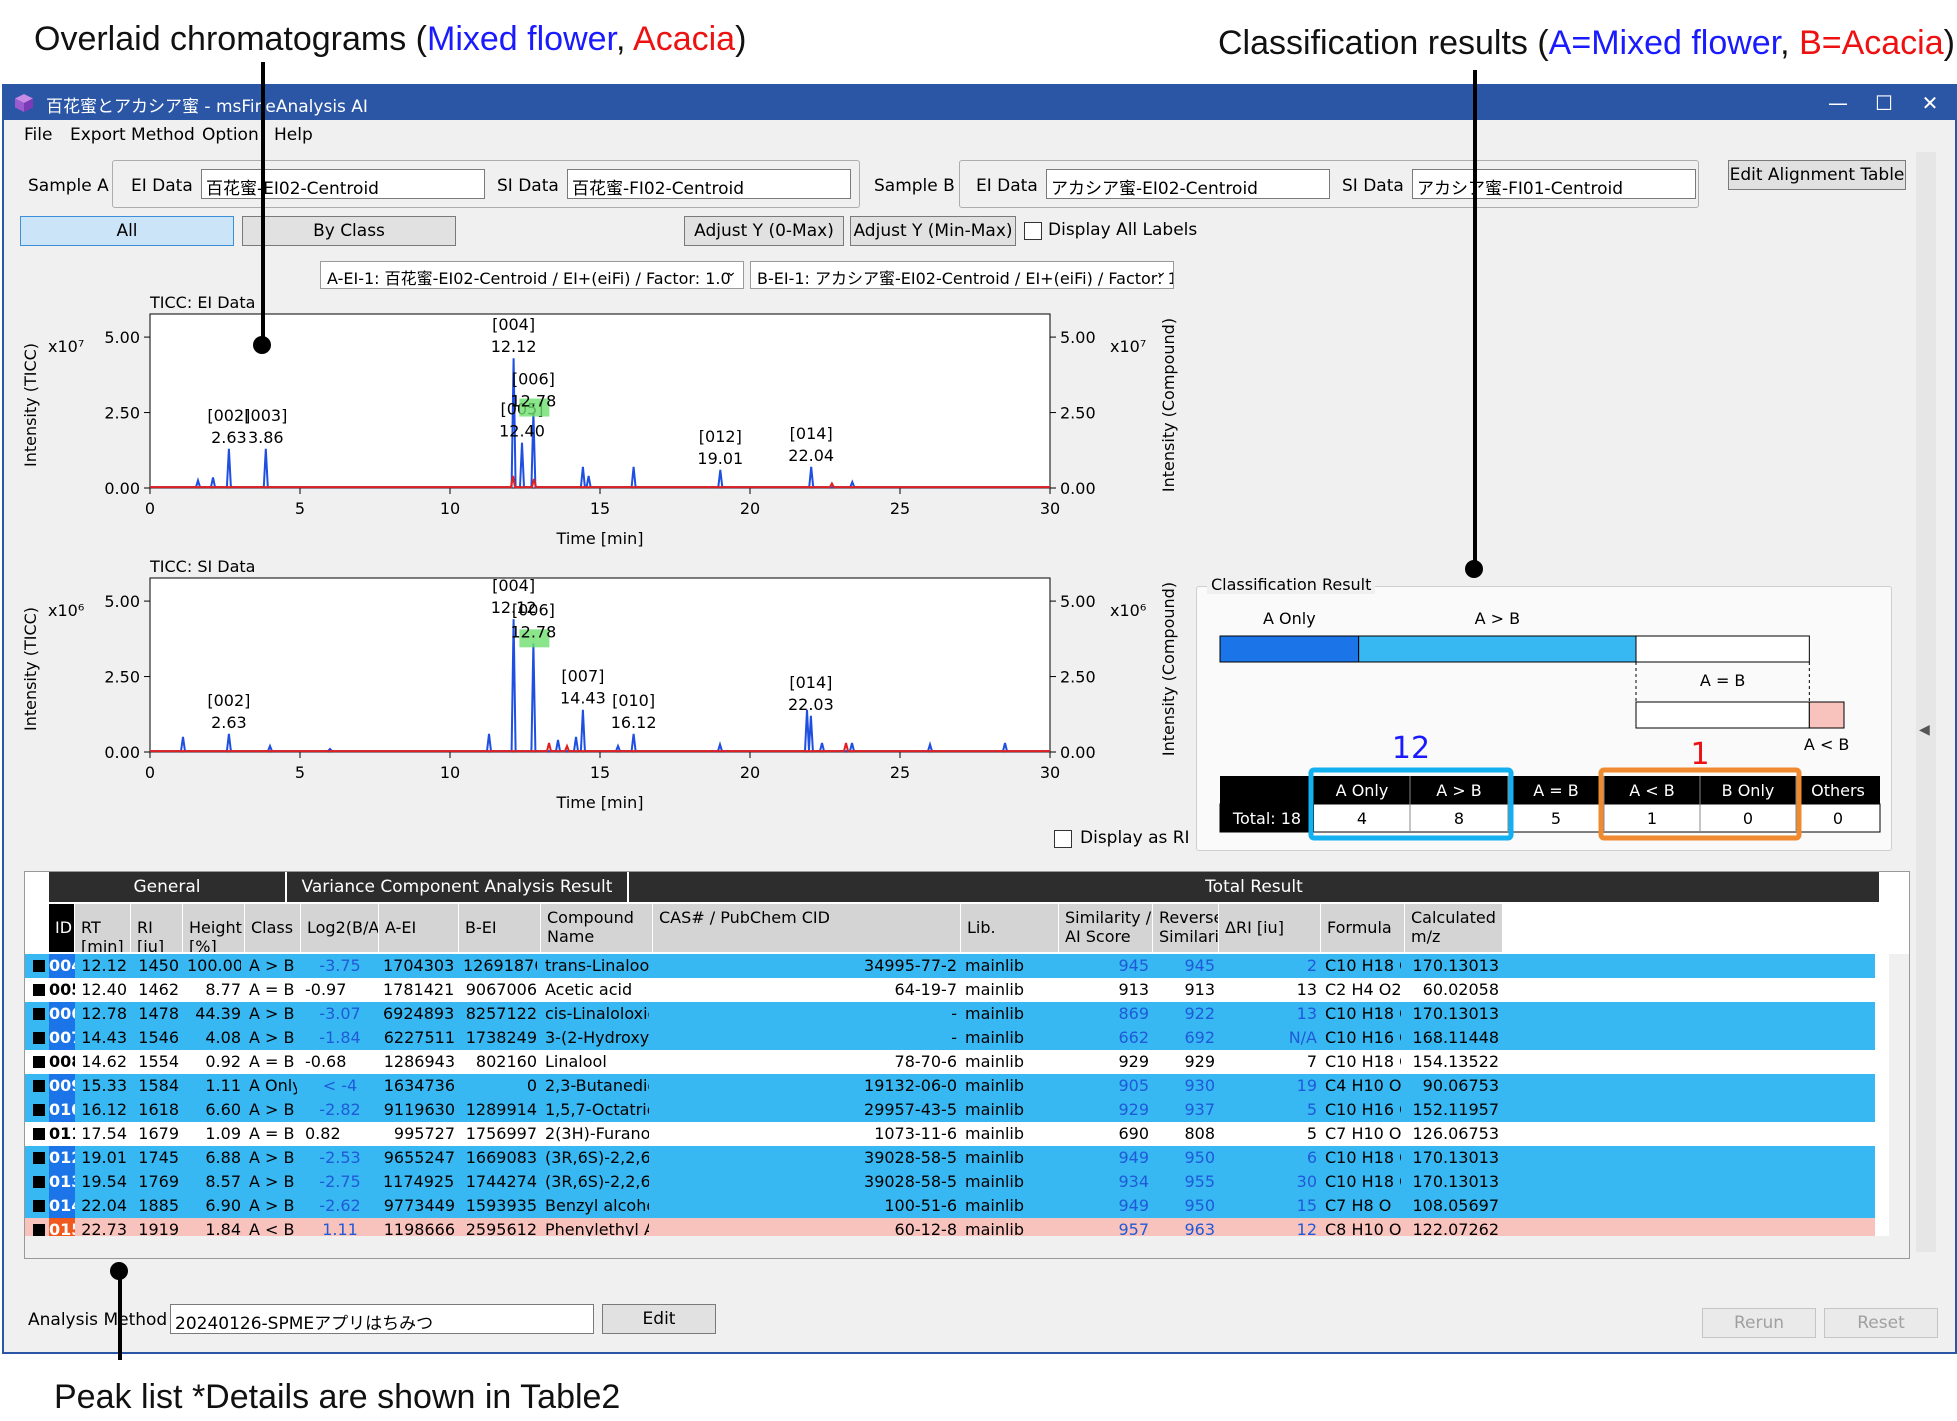 This screenshot has width=1957, height=1421. Describe the element at coordinates (273, 1085) in the screenshot. I see `cell-class: A Only` at that location.